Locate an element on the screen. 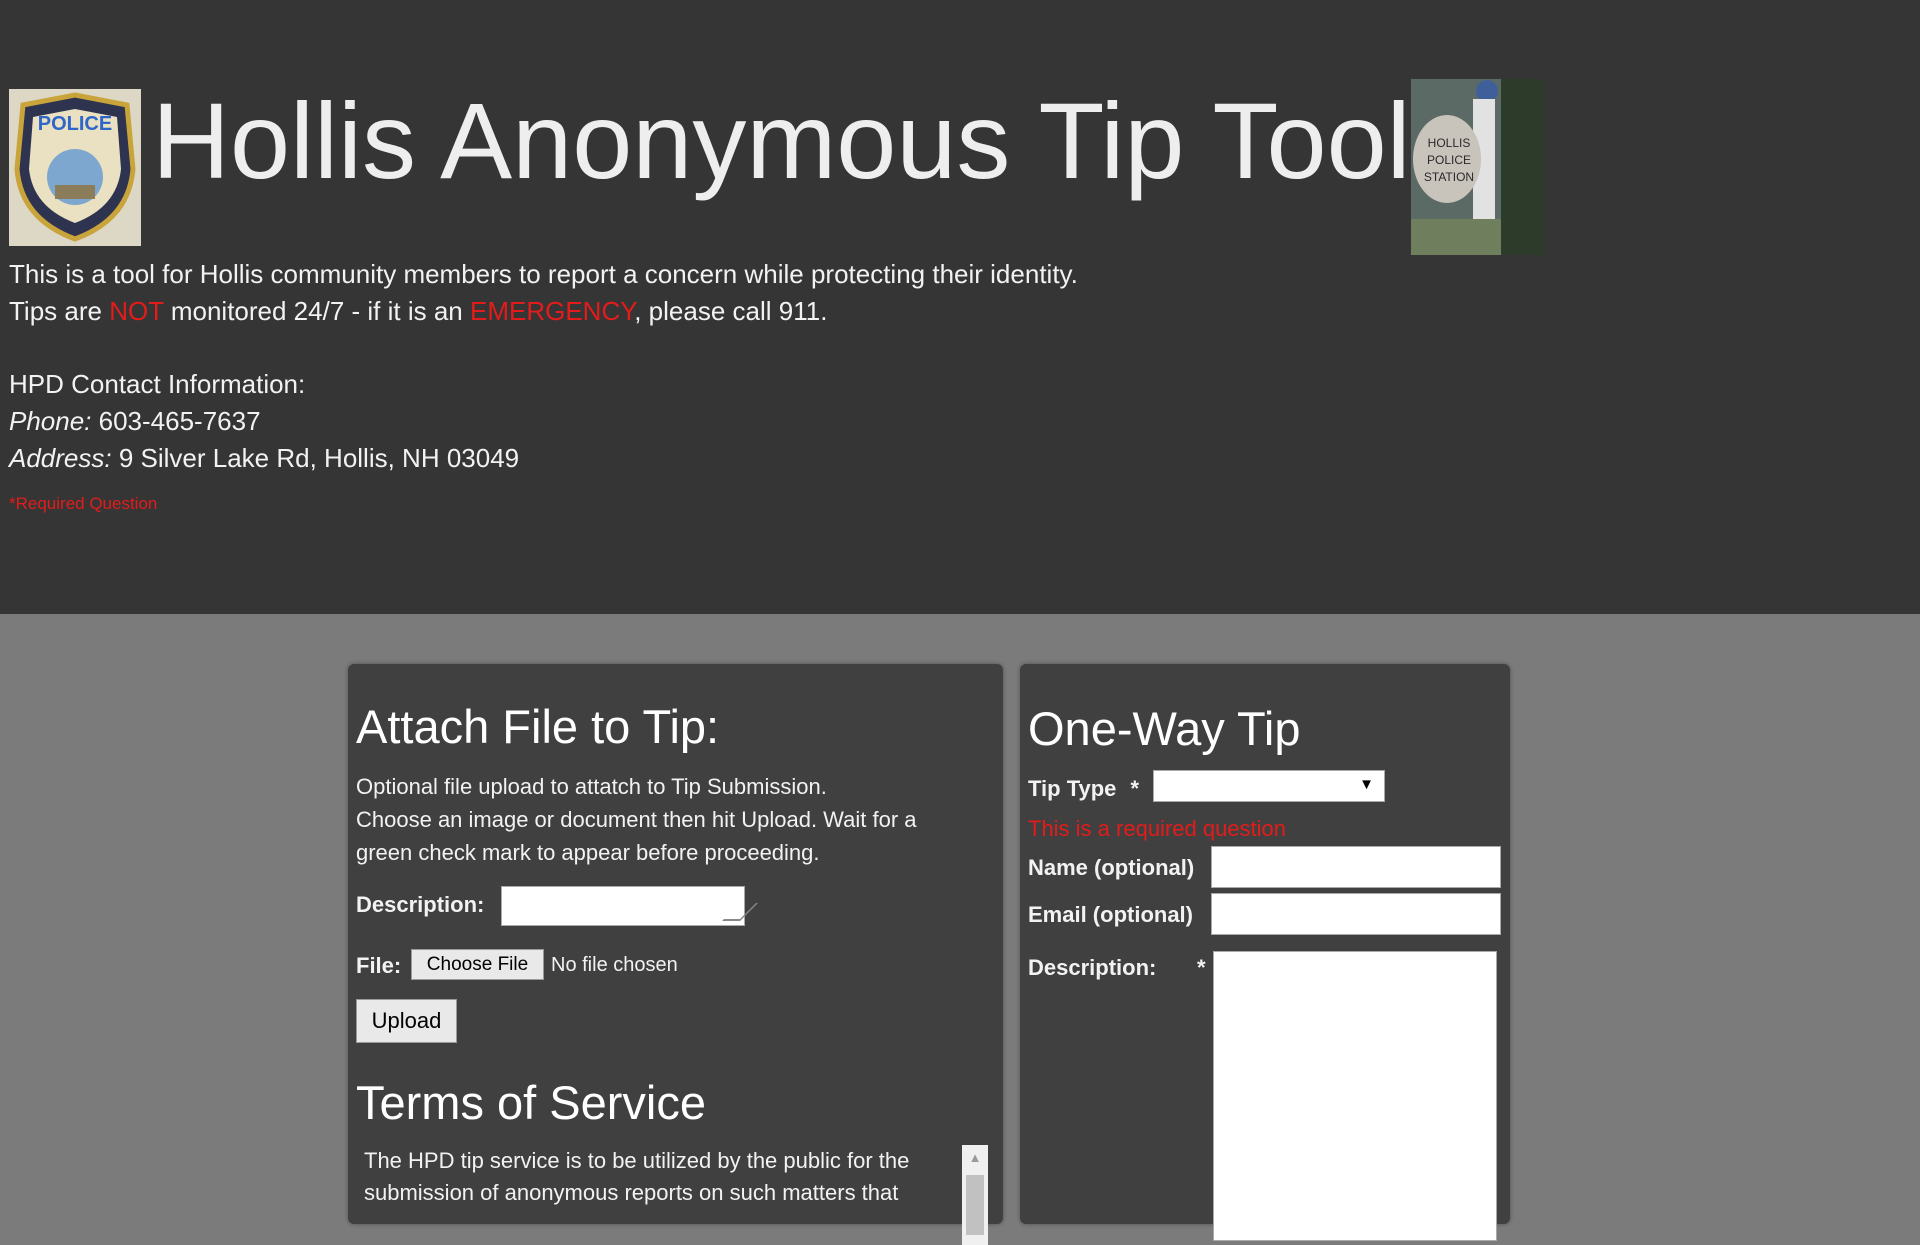  notice-text: Tips are is located at coordinates (59, 311).